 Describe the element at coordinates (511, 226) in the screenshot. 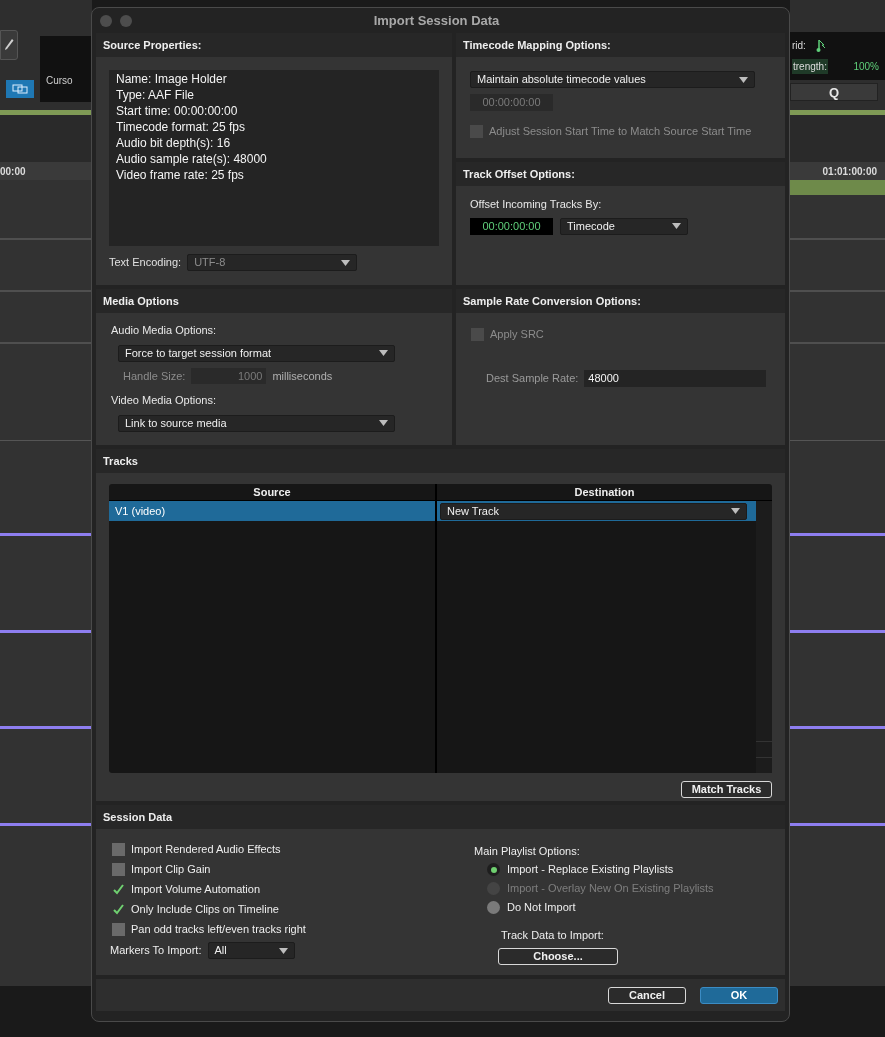

I see `offset-timecode-field: 00:00:00:00` at that location.